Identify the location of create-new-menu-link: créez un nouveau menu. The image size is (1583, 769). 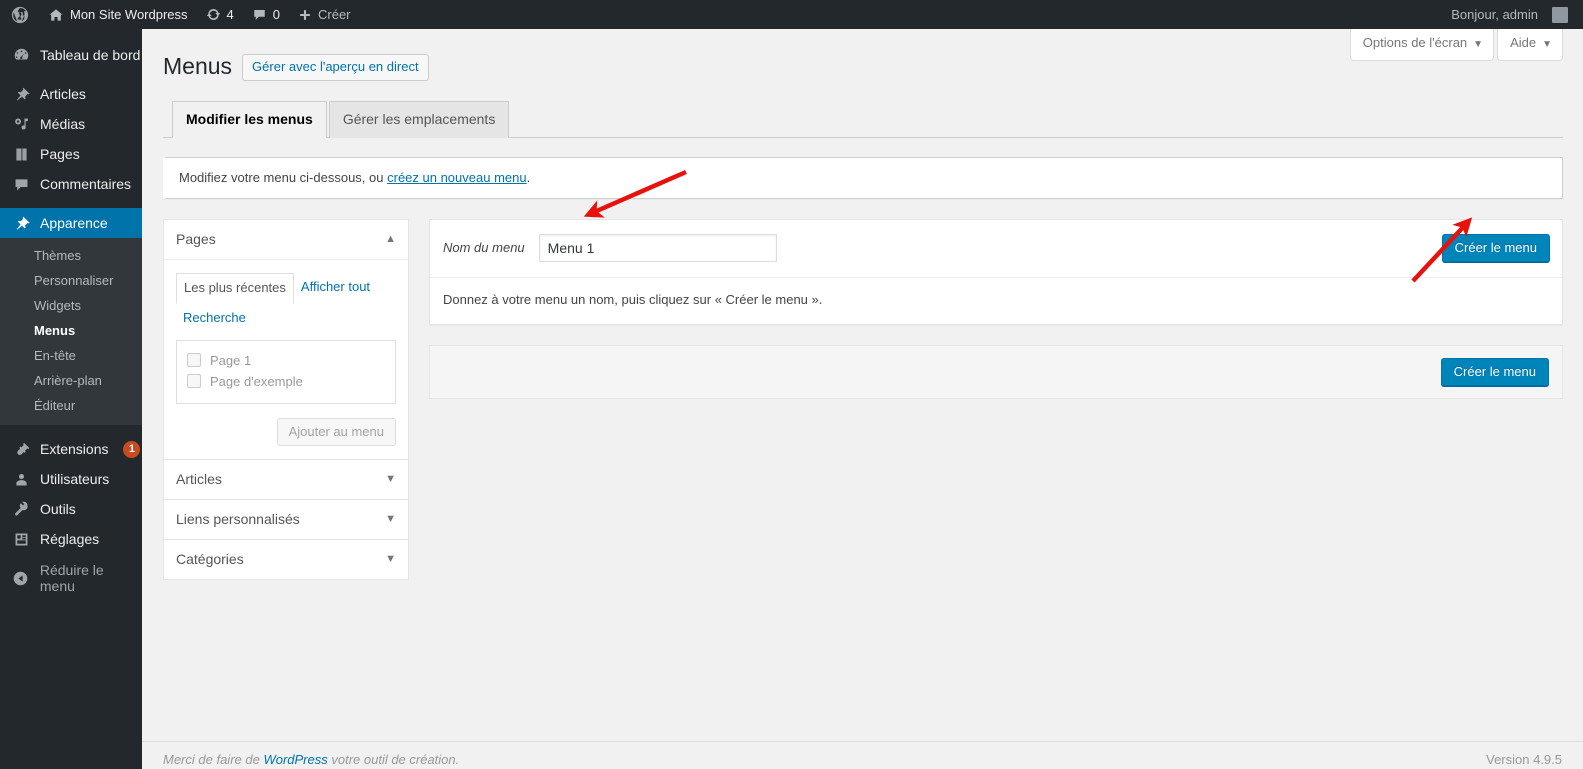
(456, 177).